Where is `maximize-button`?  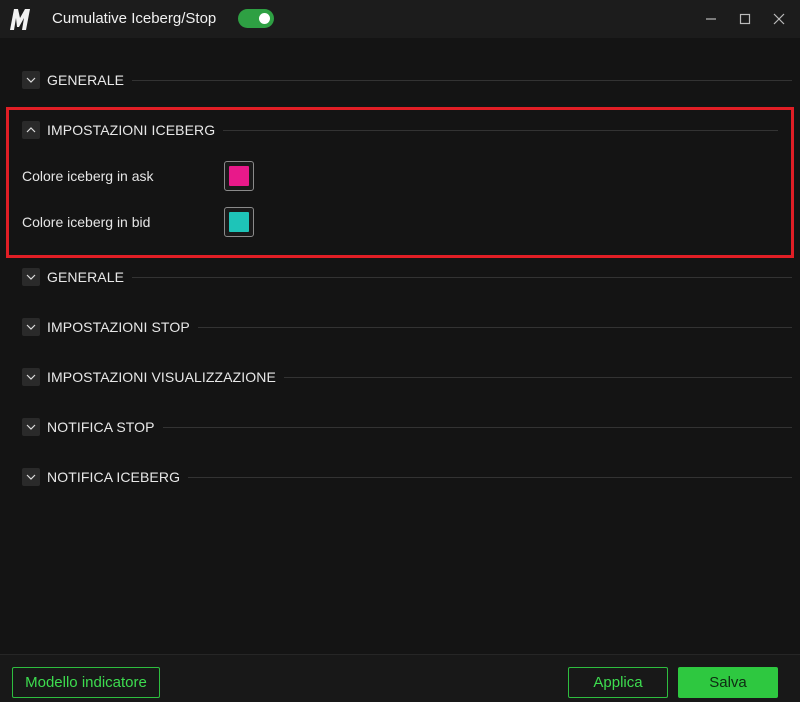
maximize-button is located at coordinates (745, 19).